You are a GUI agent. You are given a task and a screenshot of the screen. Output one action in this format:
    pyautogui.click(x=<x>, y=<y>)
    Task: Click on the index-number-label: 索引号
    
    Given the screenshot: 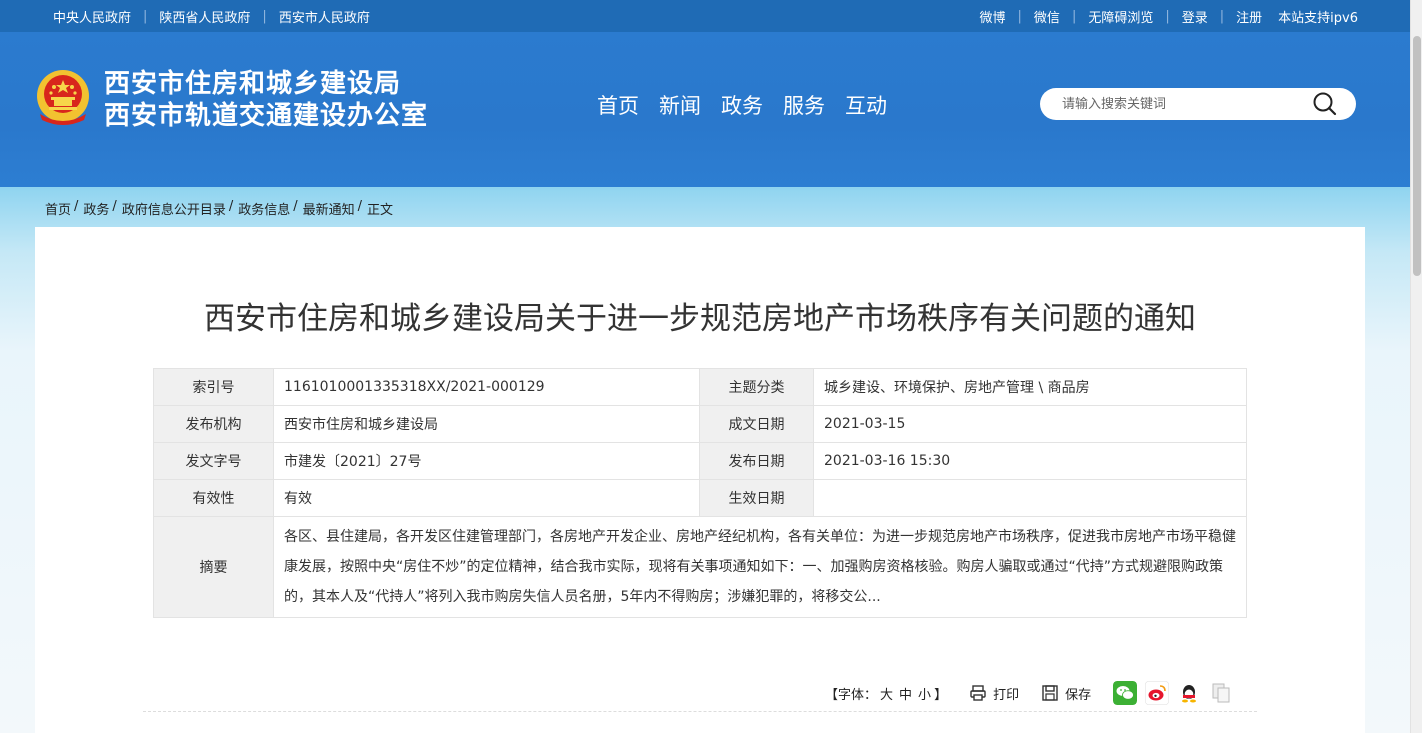 What is the action you would take?
    pyautogui.click(x=213, y=387)
    